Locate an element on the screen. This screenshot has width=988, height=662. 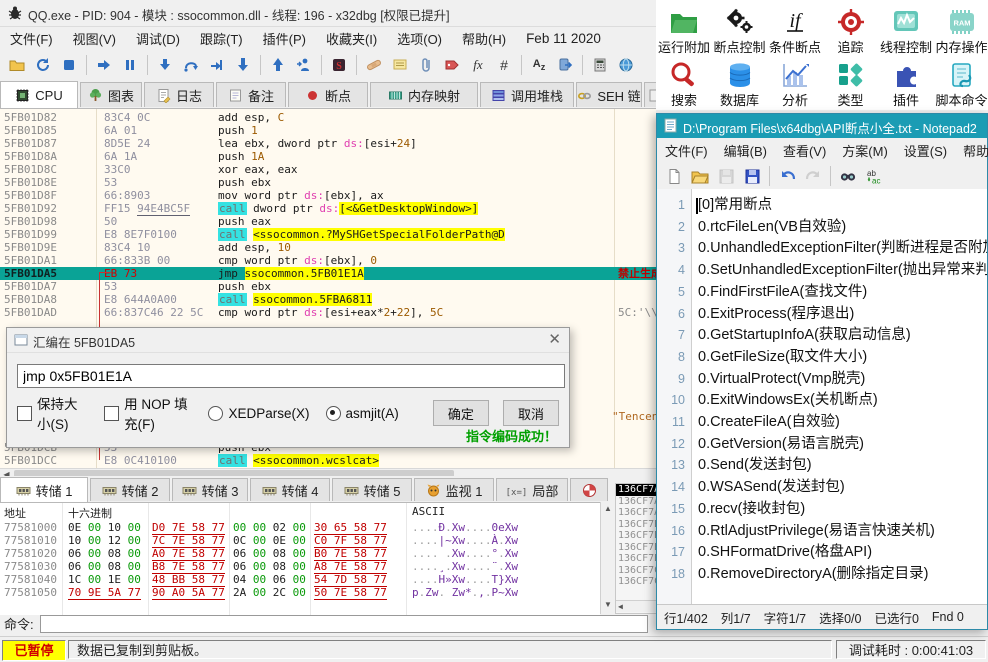
menu-item-2: 调试(D) is located at coordinates (158, 38).